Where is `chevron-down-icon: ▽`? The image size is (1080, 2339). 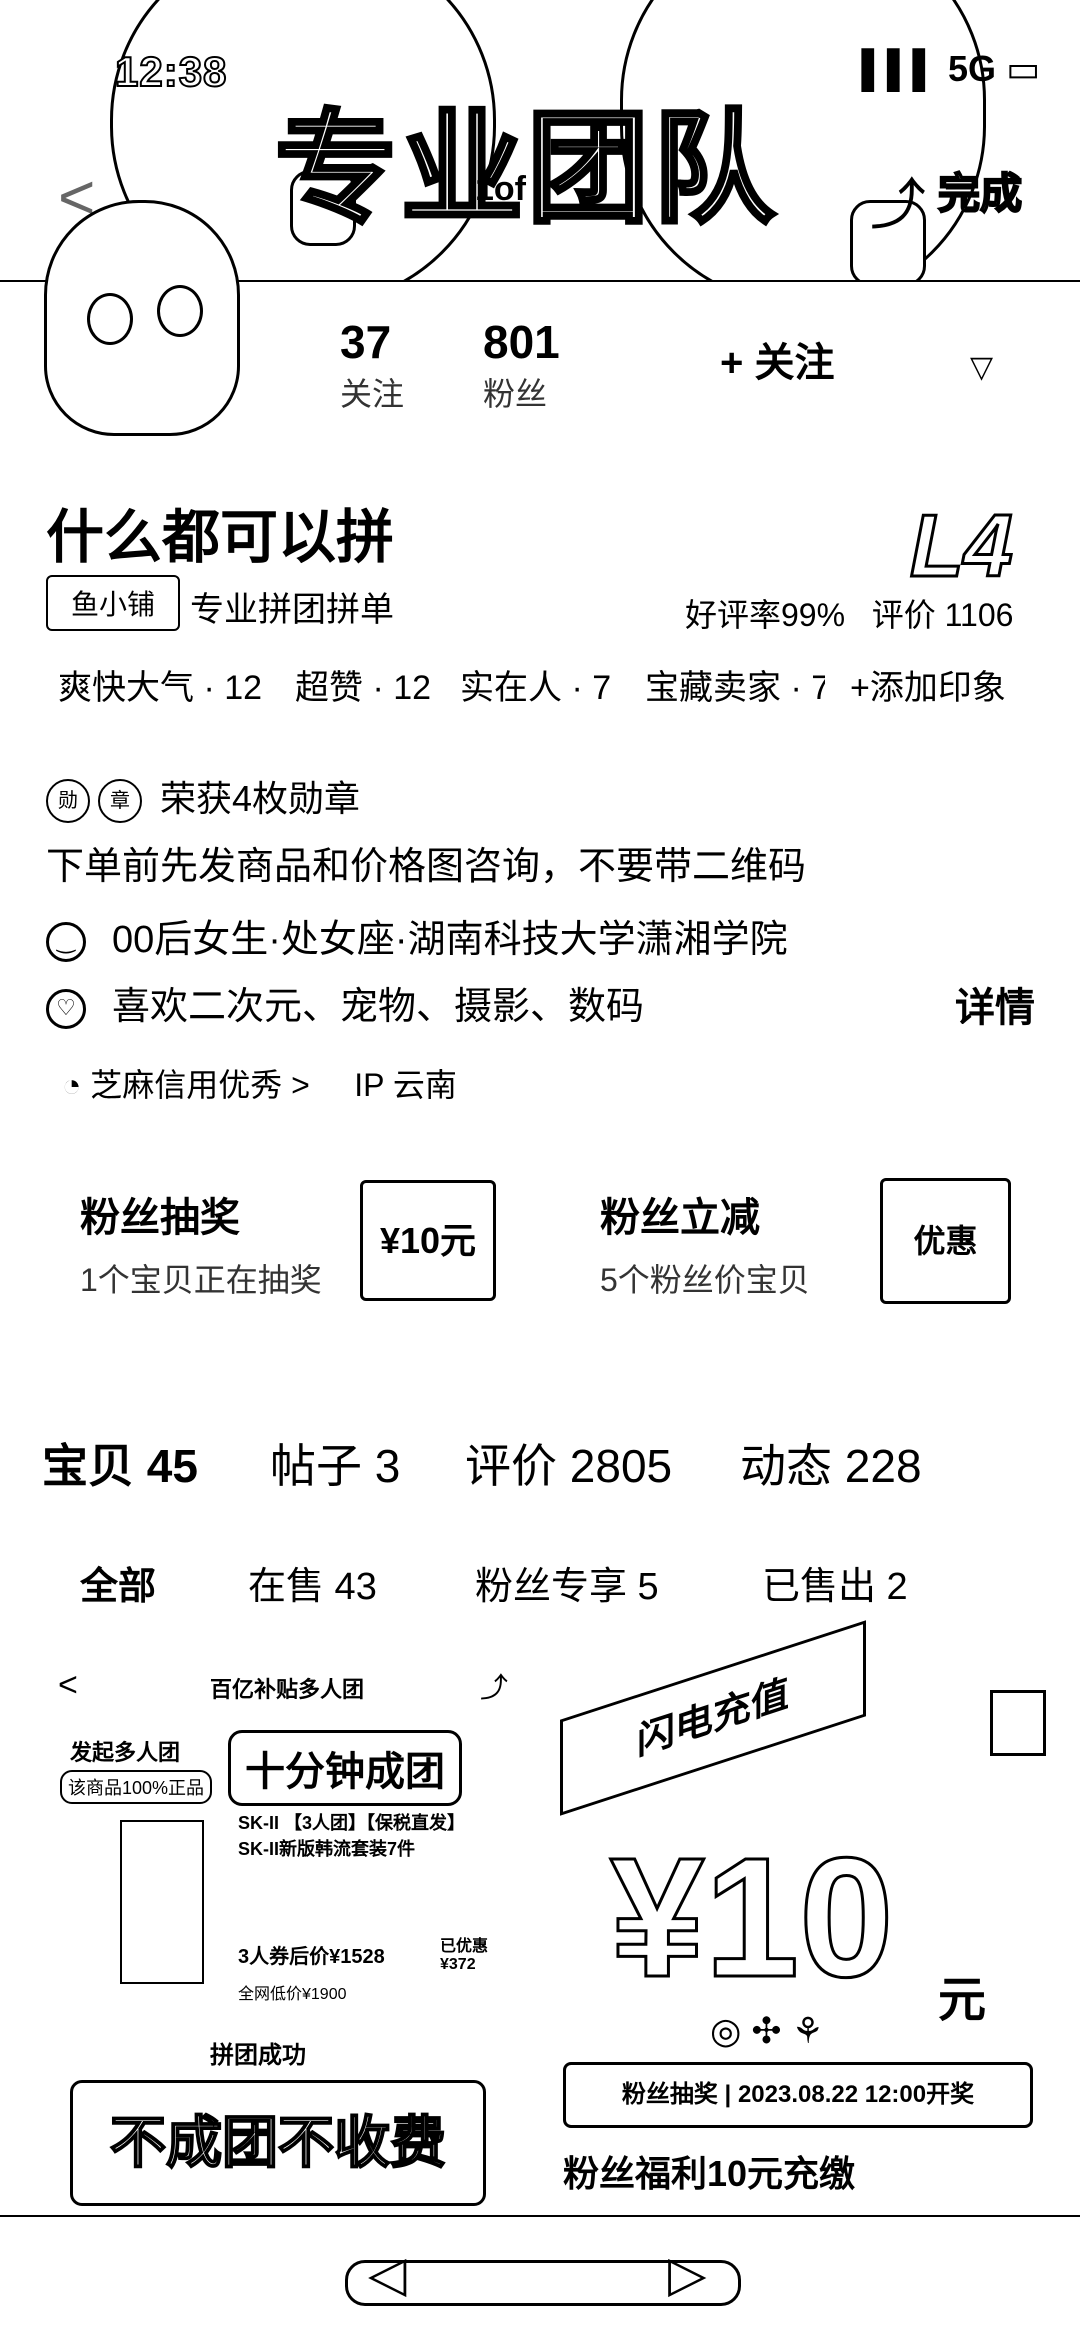
chevron-down-icon: ▽ is located at coordinates (981, 367).